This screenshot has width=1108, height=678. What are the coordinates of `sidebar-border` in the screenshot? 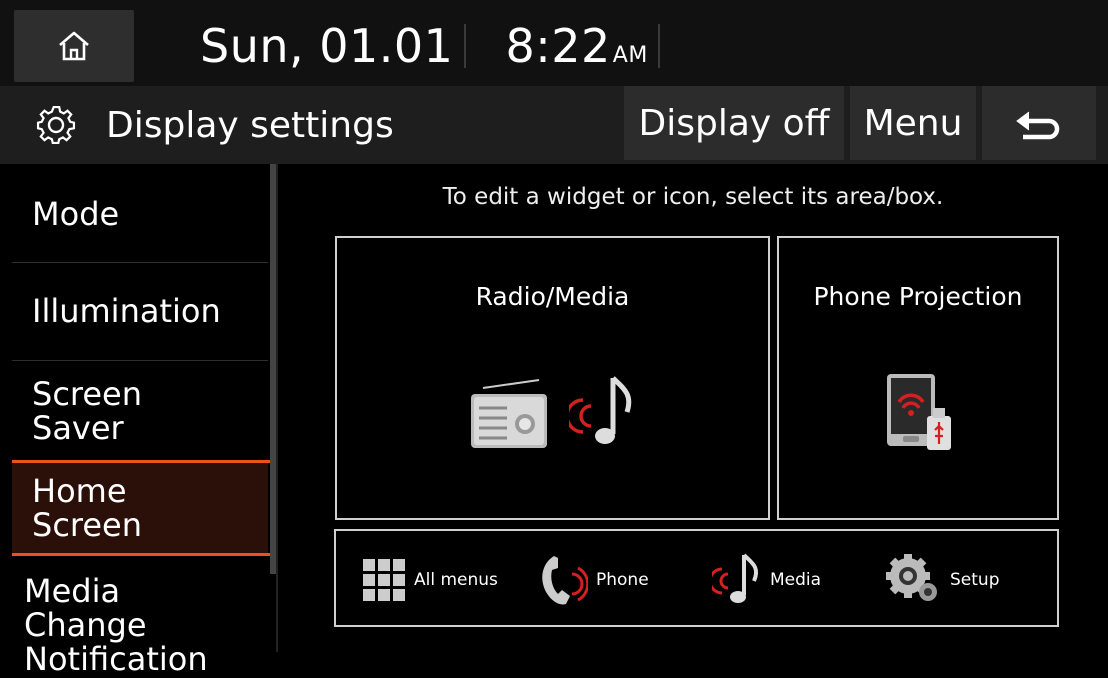 It's located at (277, 408).